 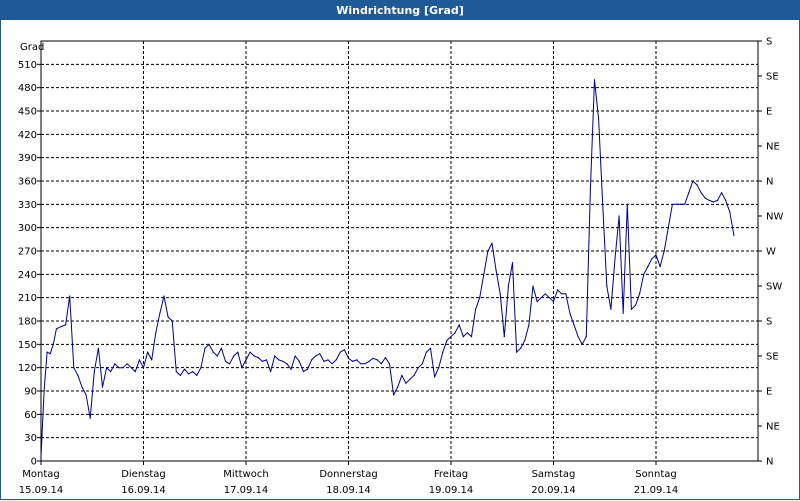 What do you see at coordinates (27, 298) in the screenshot?
I see `y-tick-label: 210` at bounding box center [27, 298].